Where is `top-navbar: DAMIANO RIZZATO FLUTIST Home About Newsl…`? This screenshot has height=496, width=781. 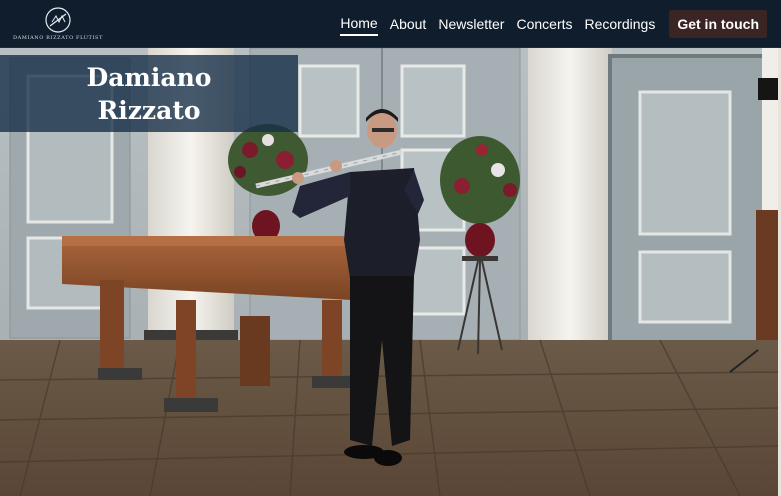
top-navbar: DAMIANO RIZZATO FLUTIST Home About Newsl… is located at coordinates (390, 24).